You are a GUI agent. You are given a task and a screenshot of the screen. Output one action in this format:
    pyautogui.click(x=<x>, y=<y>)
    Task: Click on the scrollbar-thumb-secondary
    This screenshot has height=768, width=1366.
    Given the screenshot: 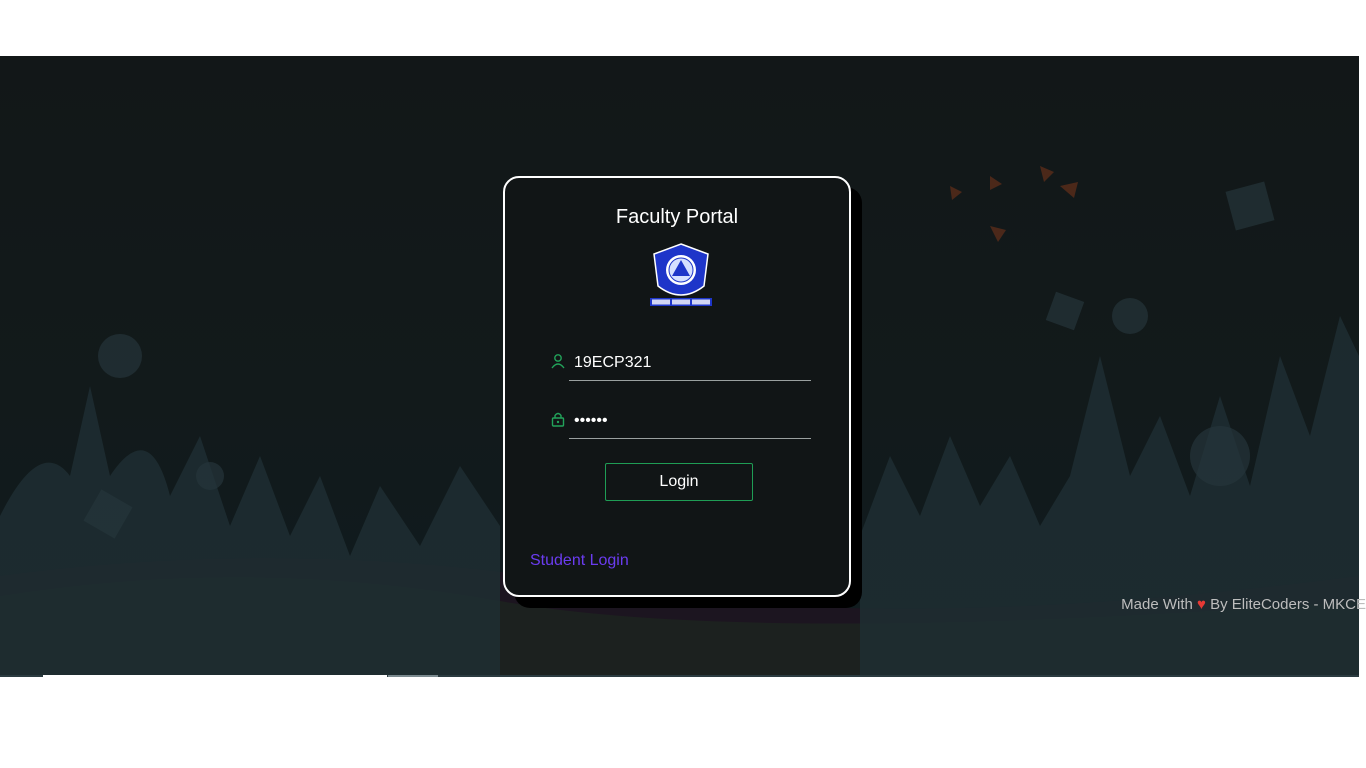 What is the action you would take?
    pyautogui.click(x=413, y=676)
    